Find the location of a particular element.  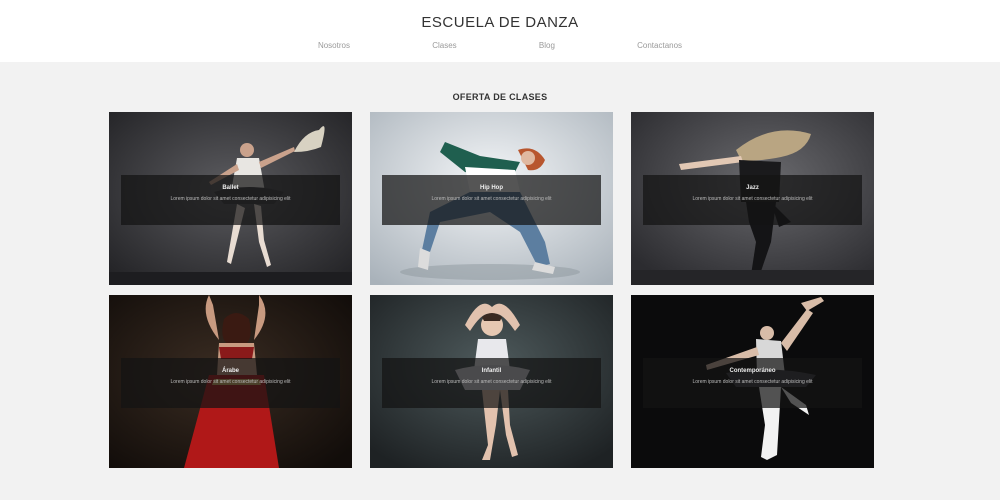

card-title: Contemporáneo is located at coordinates (752, 371).